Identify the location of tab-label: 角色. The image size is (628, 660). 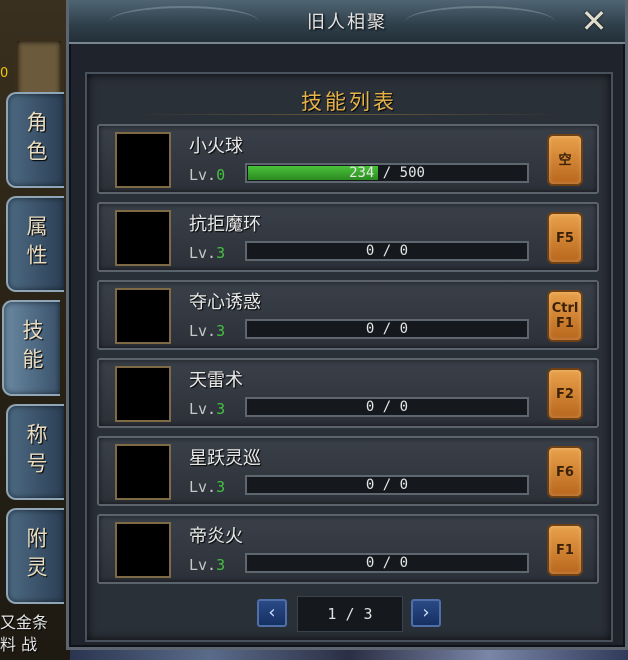
(36, 140).